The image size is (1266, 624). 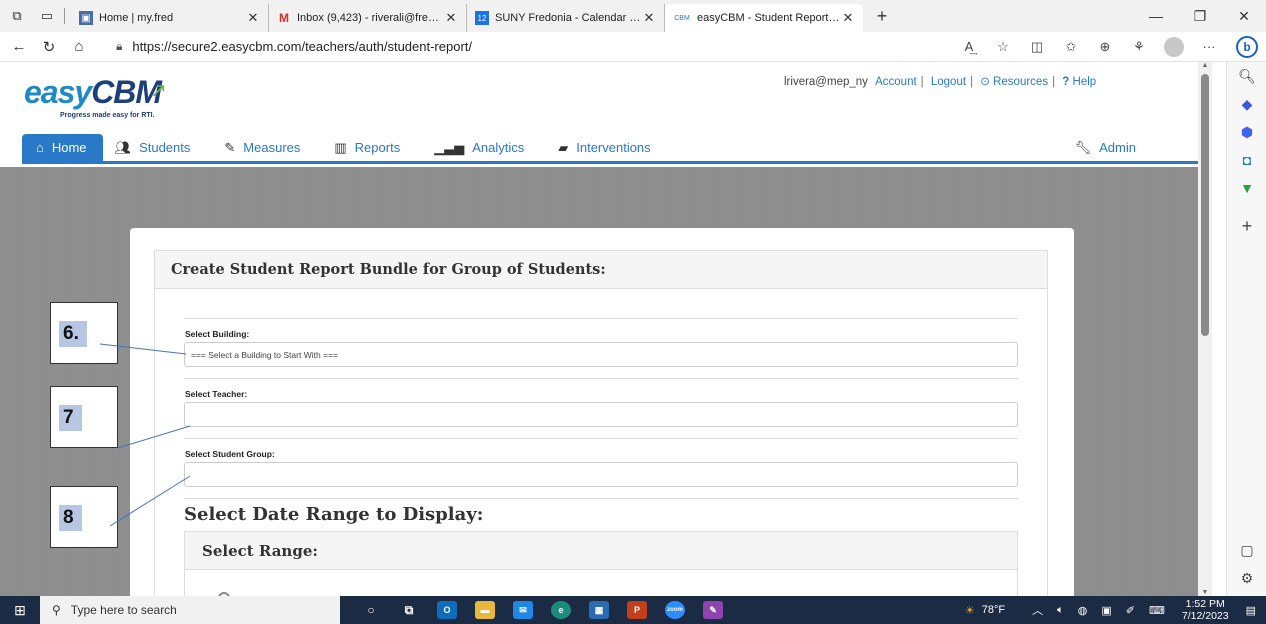 What do you see at coordinates (713, 610) in the screenshot?
I see `paint-icon: ✎` at bounding box center [713, 610].